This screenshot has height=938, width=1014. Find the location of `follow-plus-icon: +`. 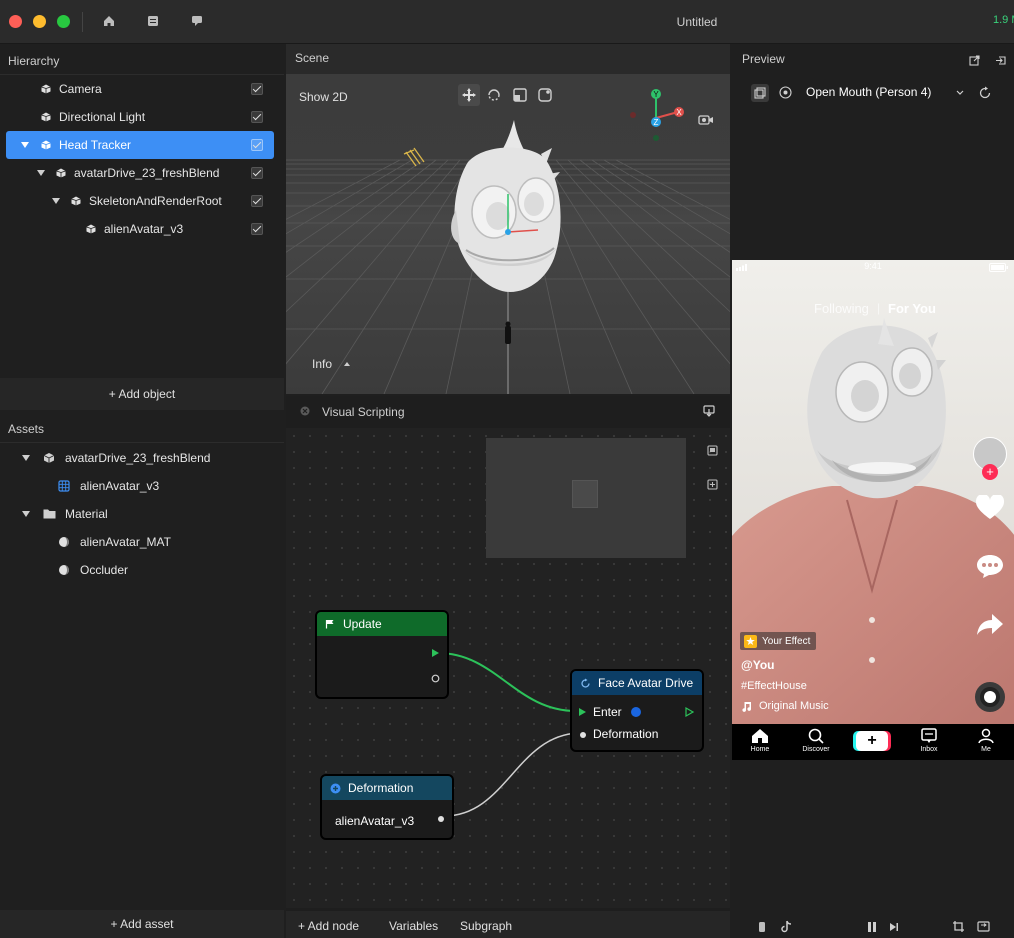

follow-plus-icon: + is located at coordinates (990, 472).